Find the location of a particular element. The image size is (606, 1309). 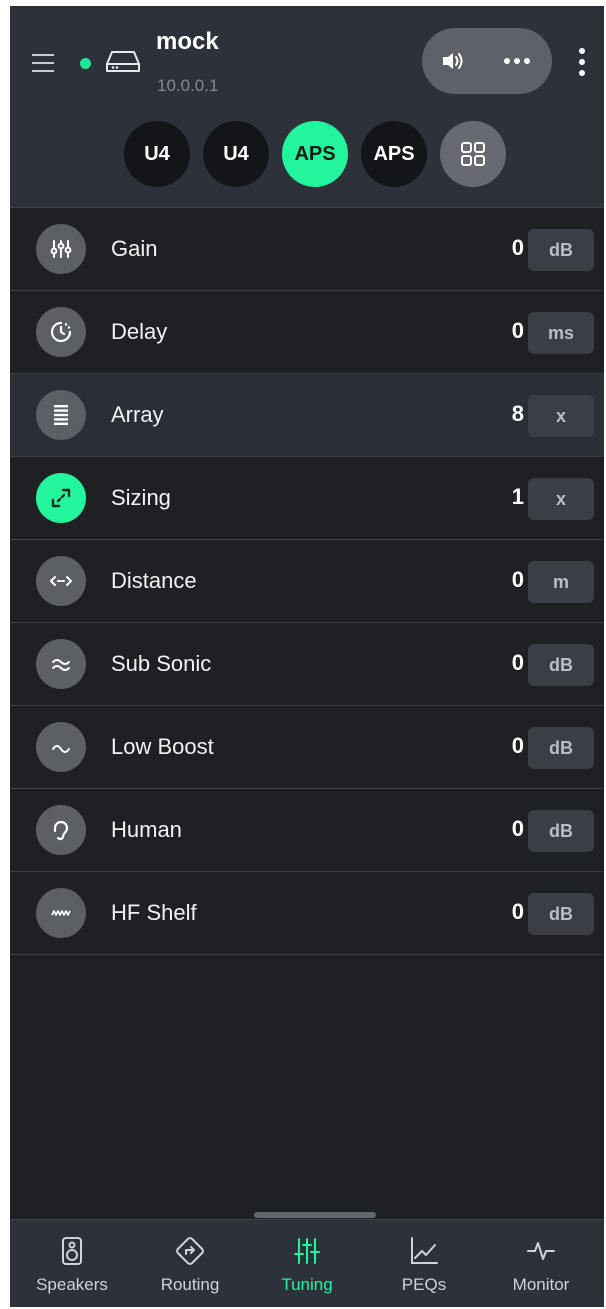

param-label: Gain is located at coordinates (134, 248).